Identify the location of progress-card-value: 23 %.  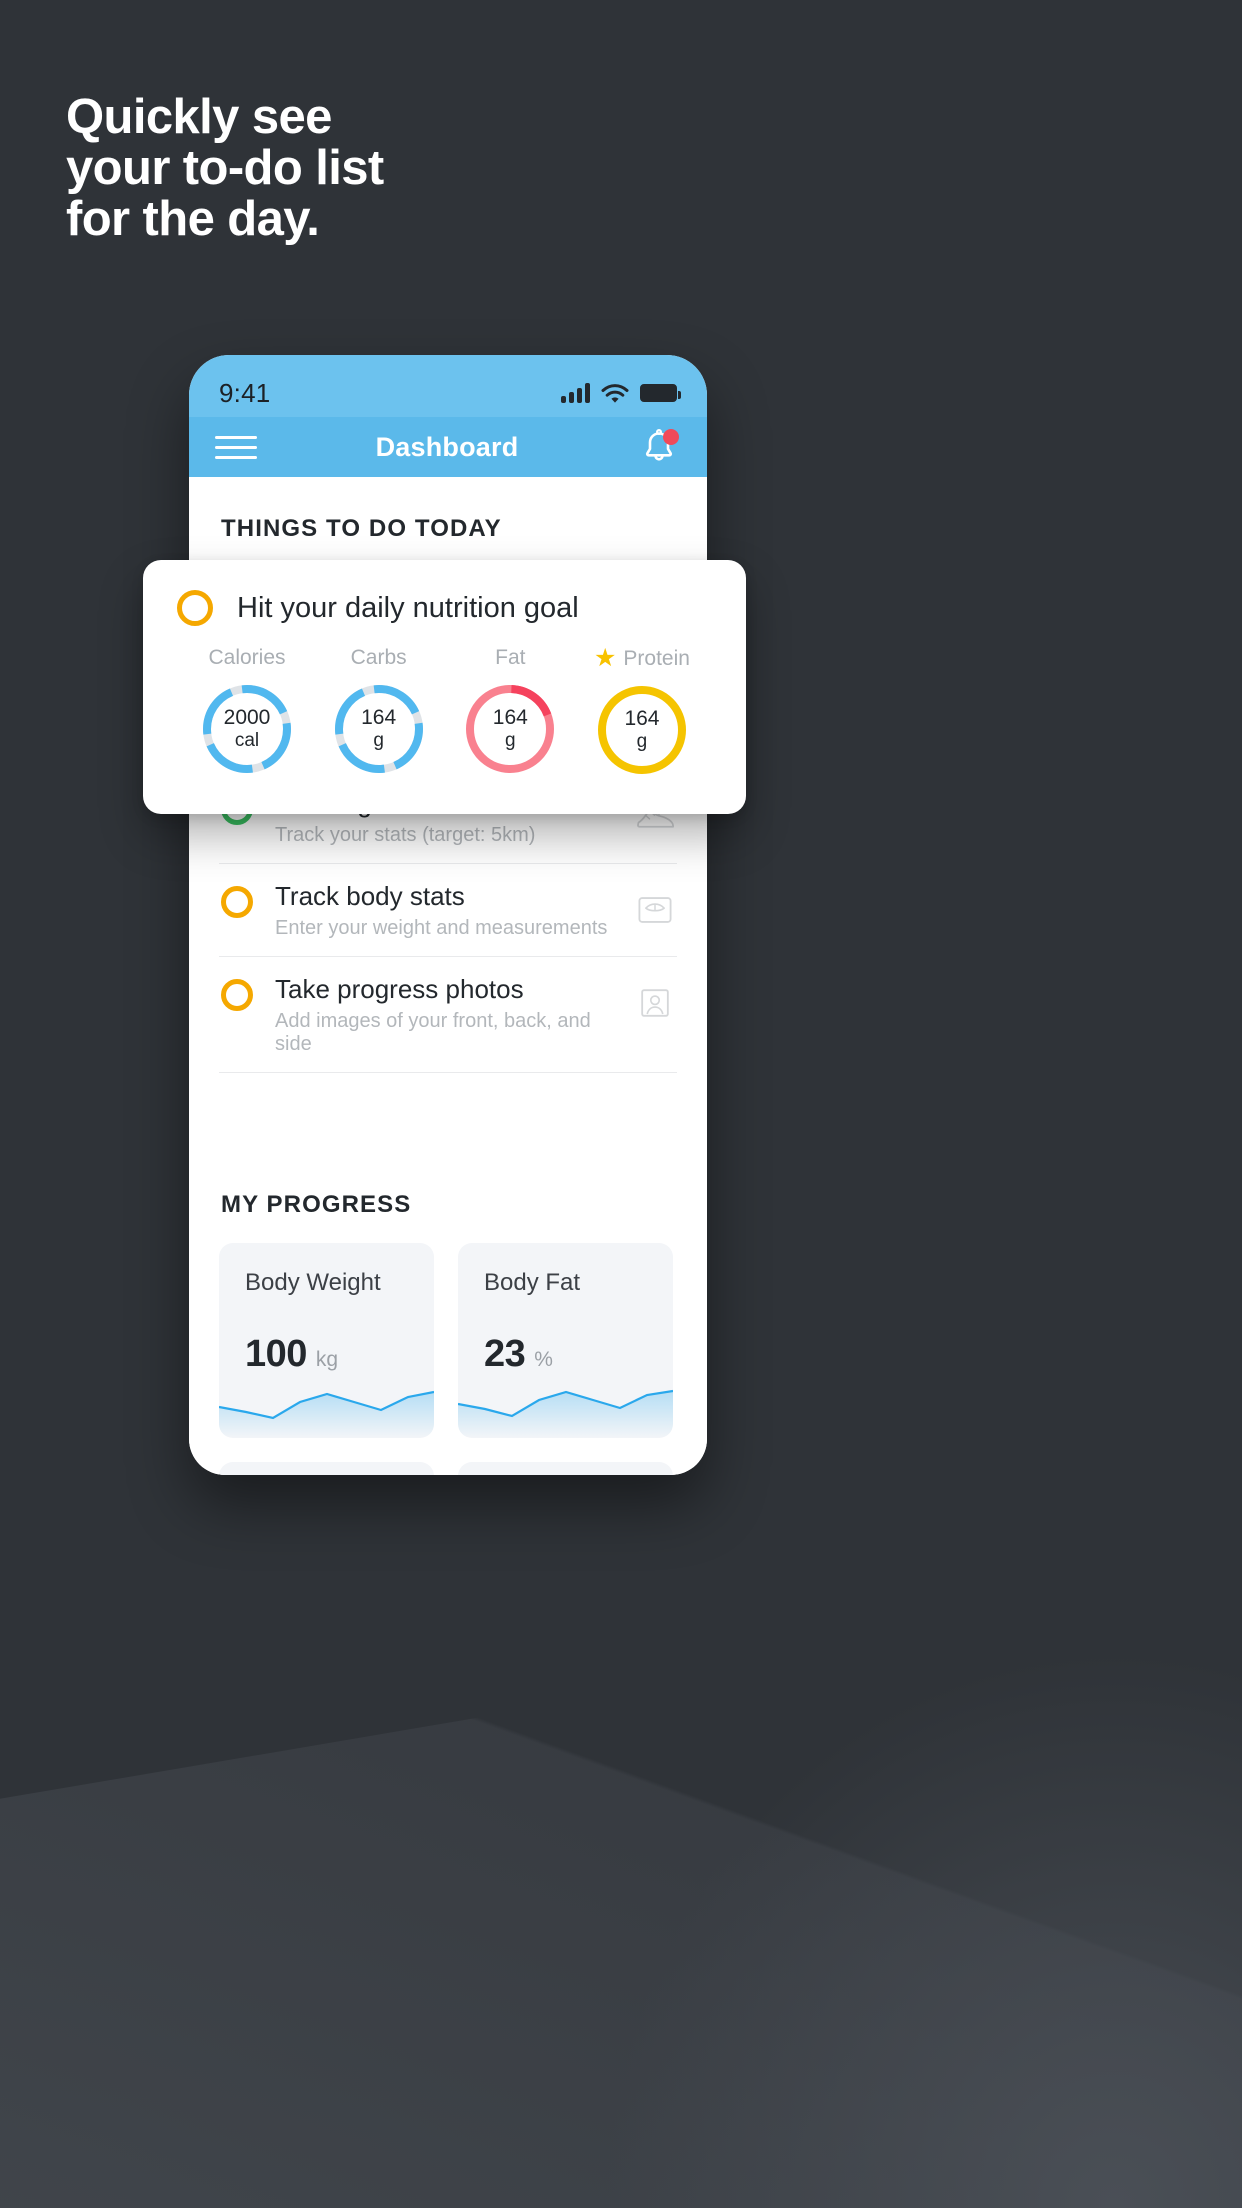
(518, 1354).